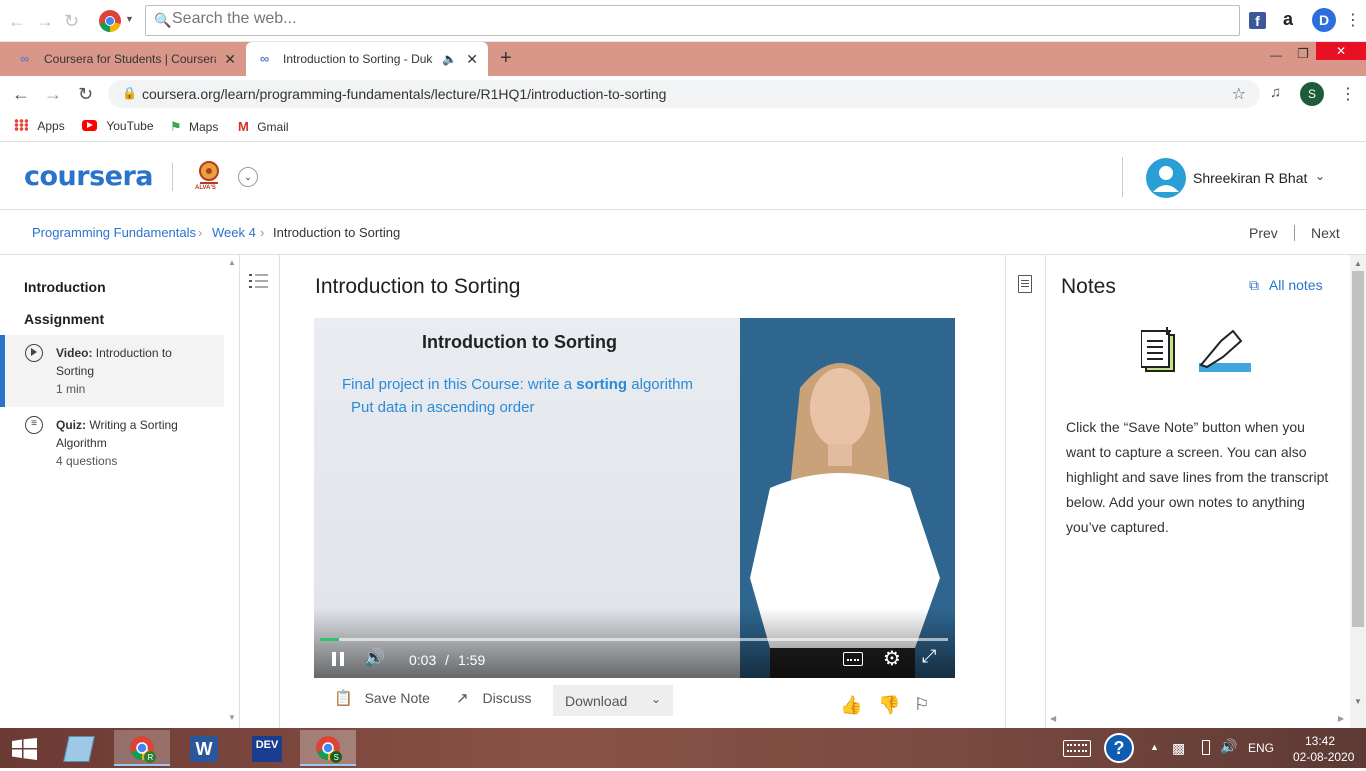  Describe the element at coordinates (449, 59) in the screenshot. I see `speaker-icon: 🔈` at that location.